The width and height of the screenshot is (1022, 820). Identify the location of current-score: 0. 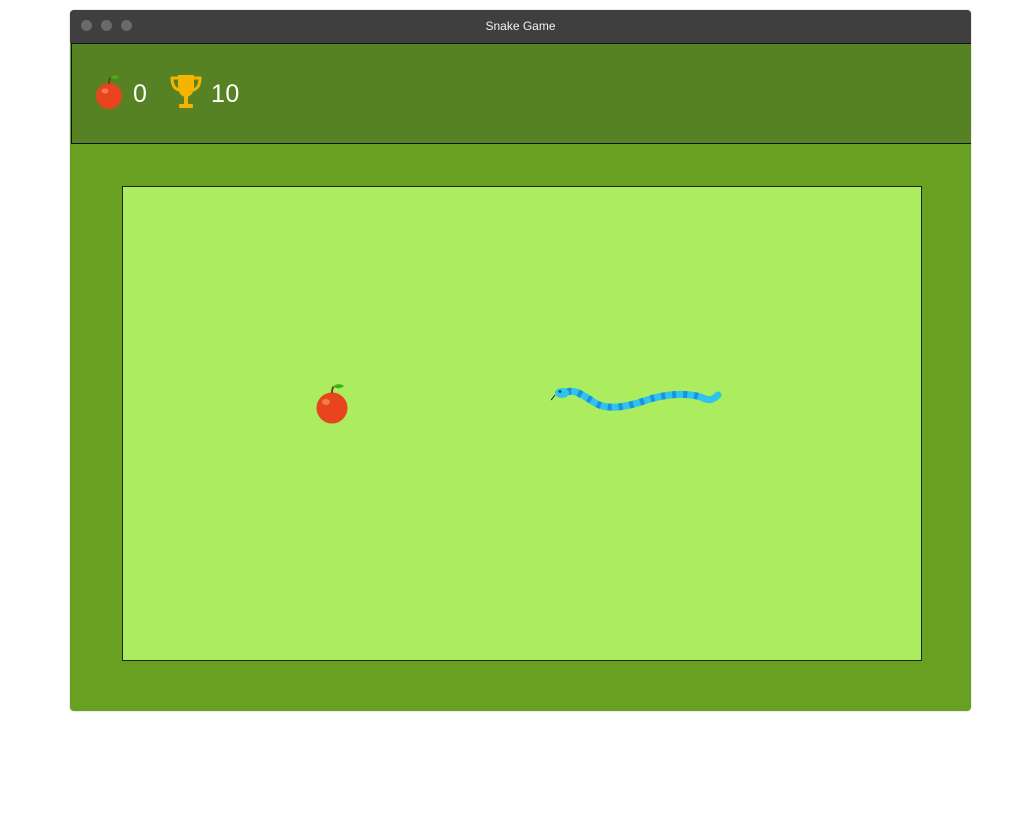
(120, 94).